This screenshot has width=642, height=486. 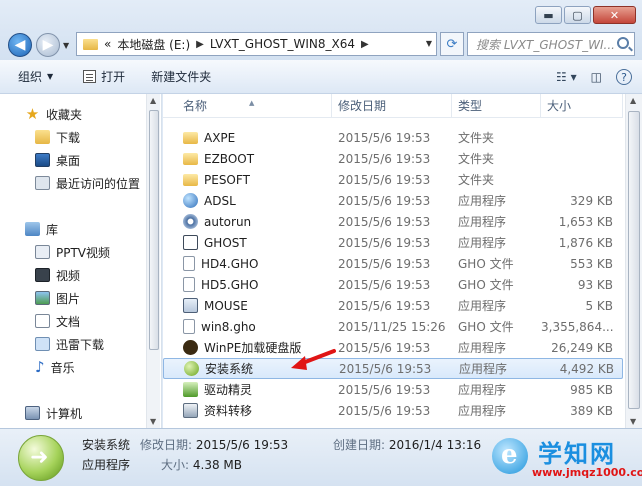 I want to click on column-size: 大小, so click(x=582, y=105).